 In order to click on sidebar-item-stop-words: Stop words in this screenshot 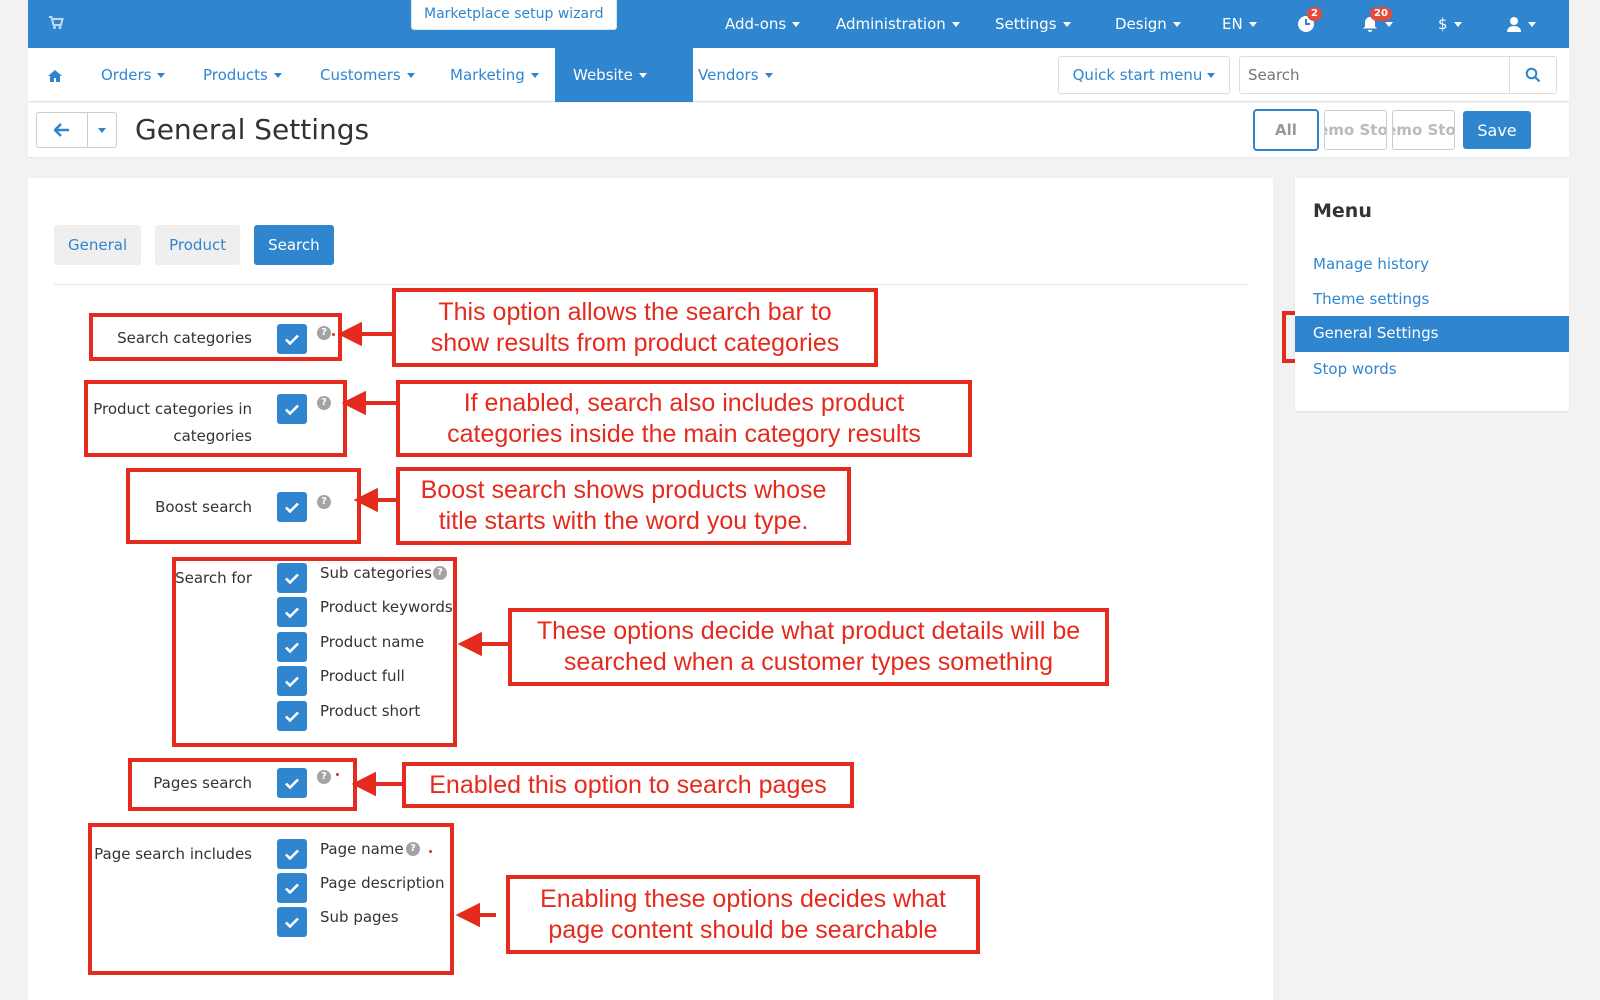, I will do `click(1355, 369)`.